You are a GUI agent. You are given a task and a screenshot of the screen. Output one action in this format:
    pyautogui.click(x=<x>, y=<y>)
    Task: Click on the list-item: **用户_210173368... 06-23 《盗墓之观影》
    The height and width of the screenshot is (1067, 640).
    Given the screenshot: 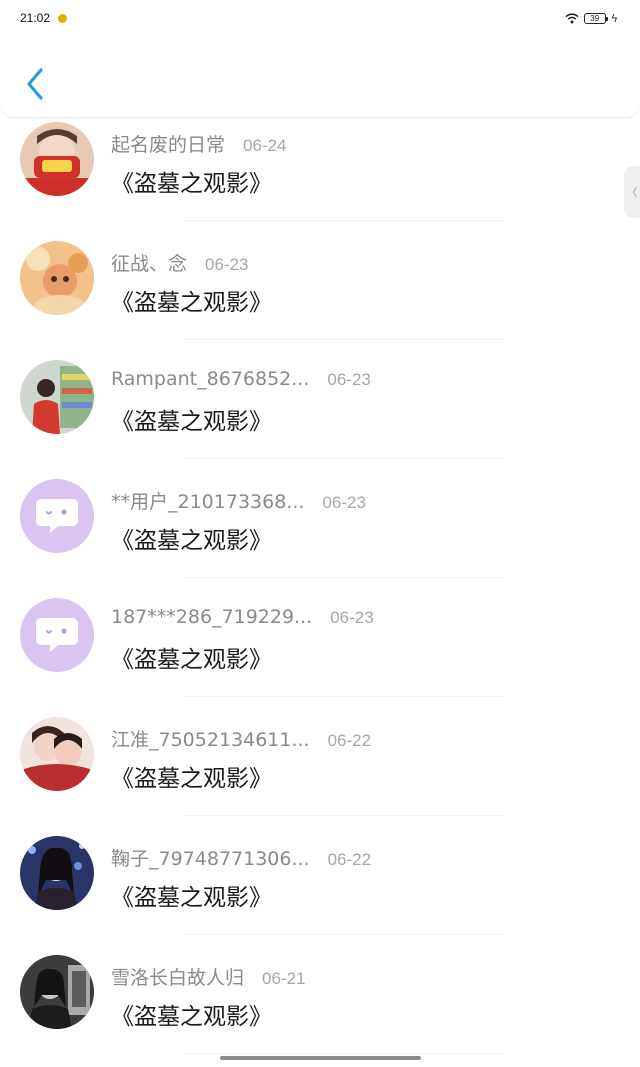 What is the action you would take?
    pyautogui.click(x=320, y=518)
    